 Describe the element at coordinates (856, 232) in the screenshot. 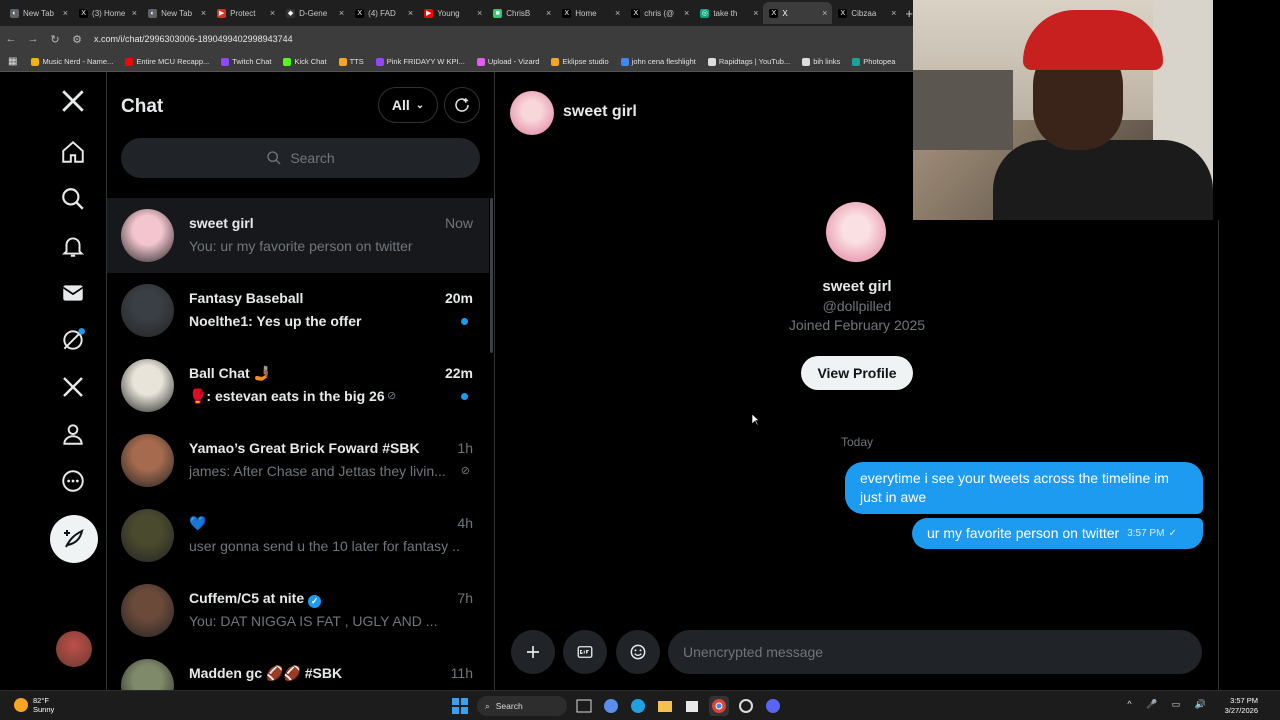

I see `profile-avatar` at that location.